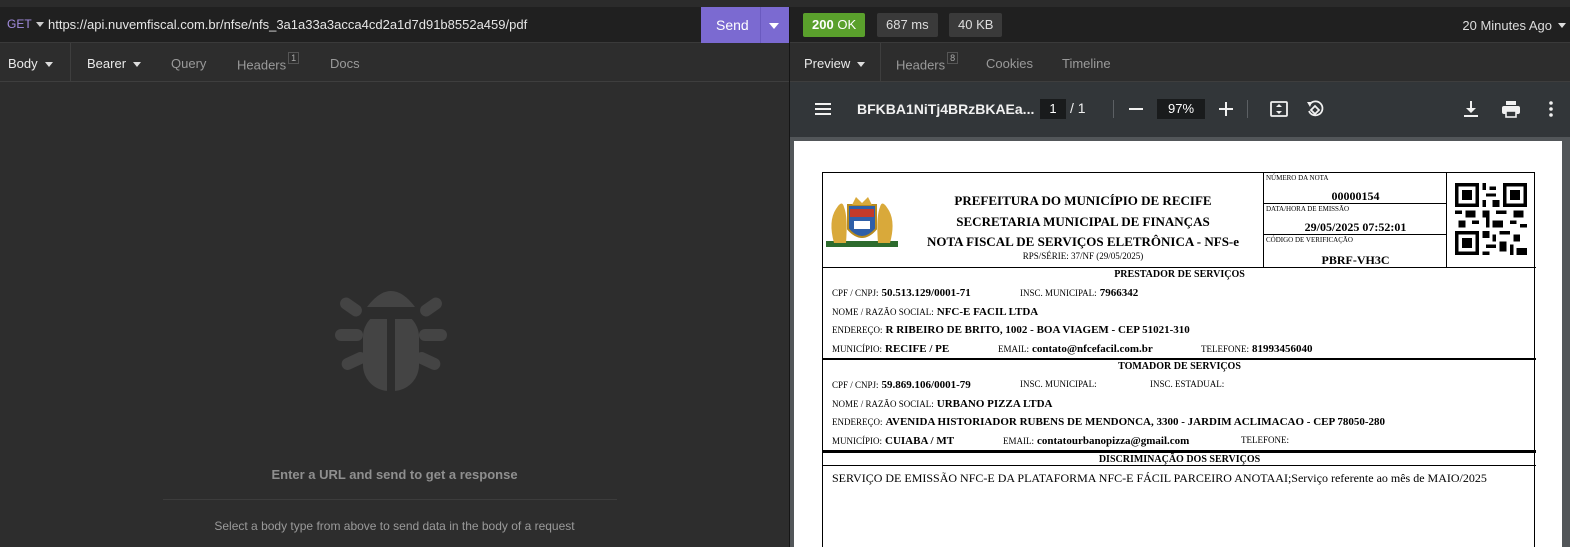 The height and width of the screenshot is (547, 1570). What do you see at coordinates (760, 25) in the screenshot?
I see `send-divider` at bounding box center [760, 25].